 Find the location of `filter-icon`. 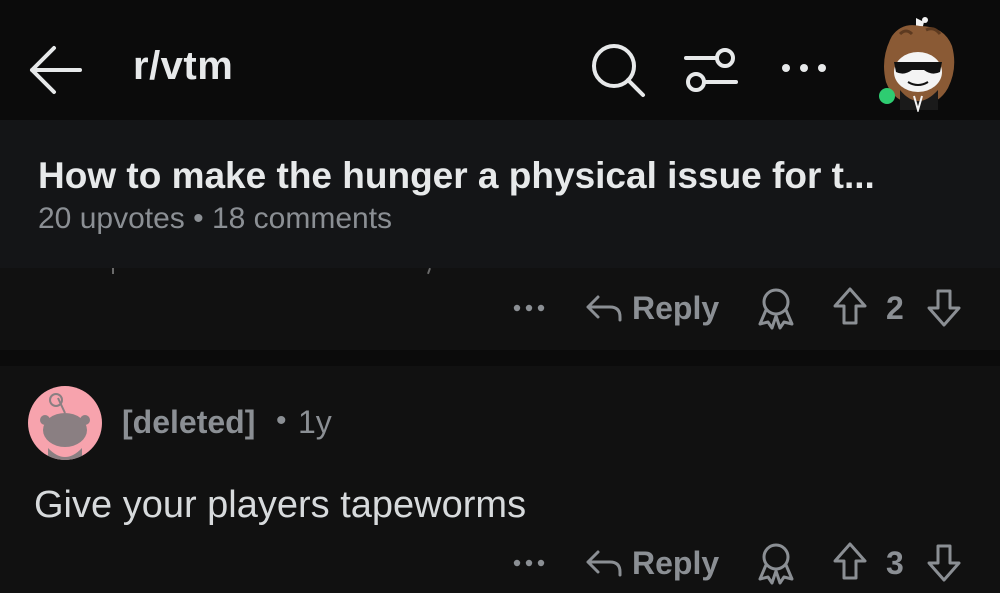

filter-icon is located at coordinates (711, 70).